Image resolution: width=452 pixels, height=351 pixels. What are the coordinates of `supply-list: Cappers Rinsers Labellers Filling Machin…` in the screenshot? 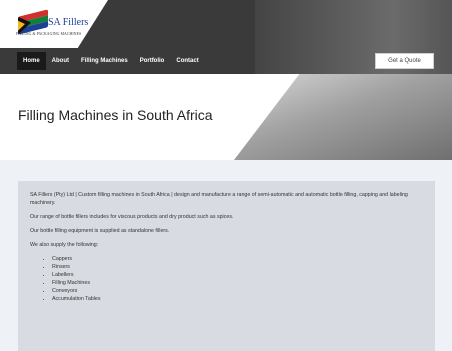 It's located at (226, 279).